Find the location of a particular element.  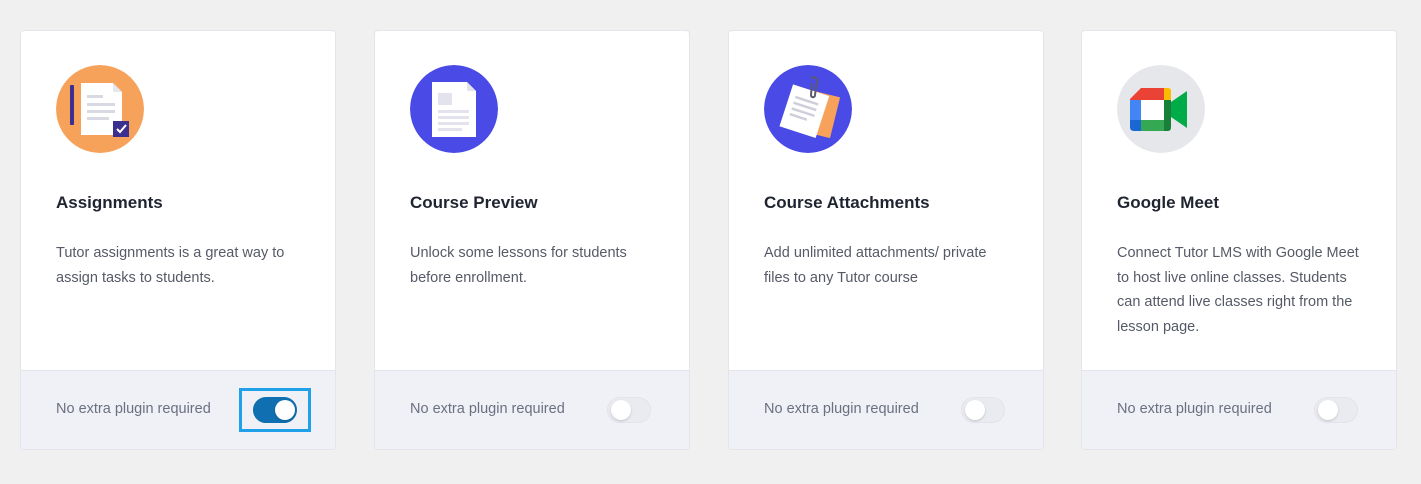

assignments-enable-toggle is located at coordinates (275, 410).